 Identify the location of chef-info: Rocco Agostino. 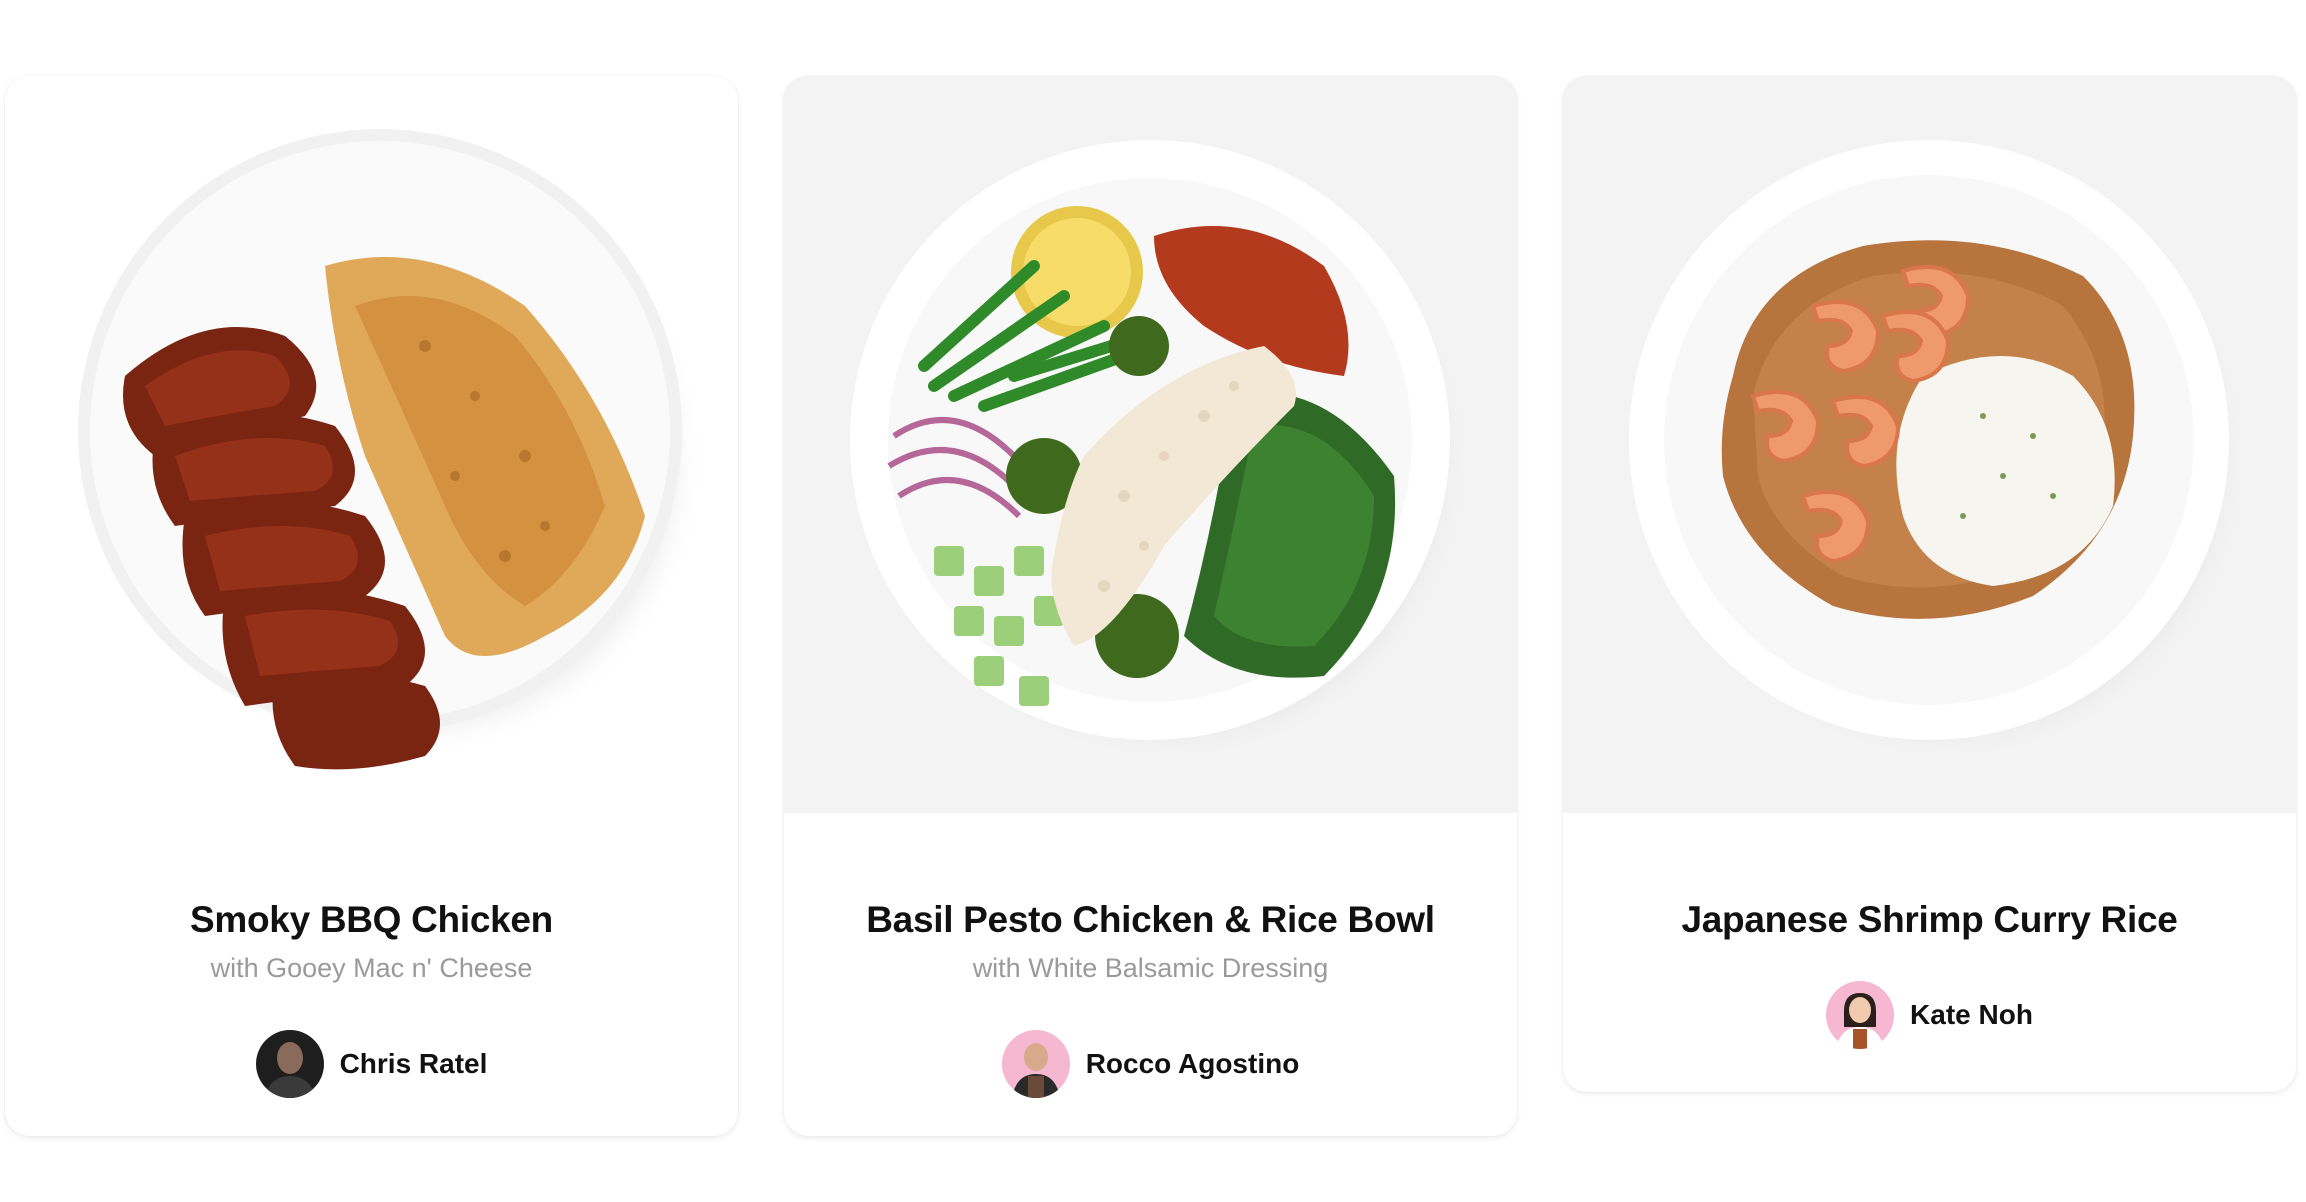
(1150, 1064).